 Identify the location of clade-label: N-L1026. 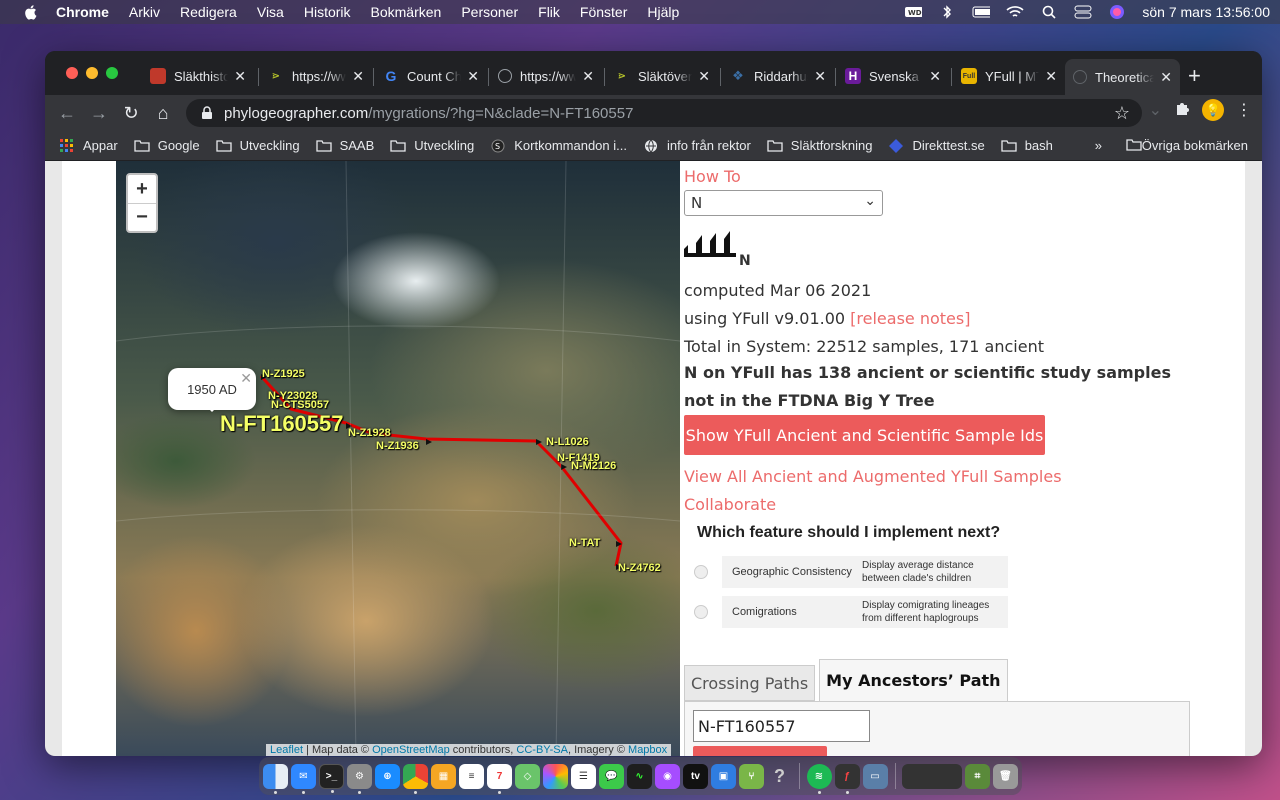
(567, 442).